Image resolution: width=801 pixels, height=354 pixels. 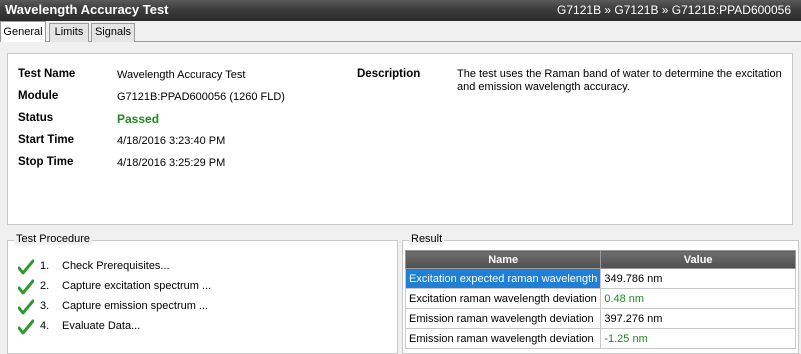 What do you see at coordinates (698, 259) in the screenshot?
I see `column-header-value: Value` at bounding box center [698, 259].